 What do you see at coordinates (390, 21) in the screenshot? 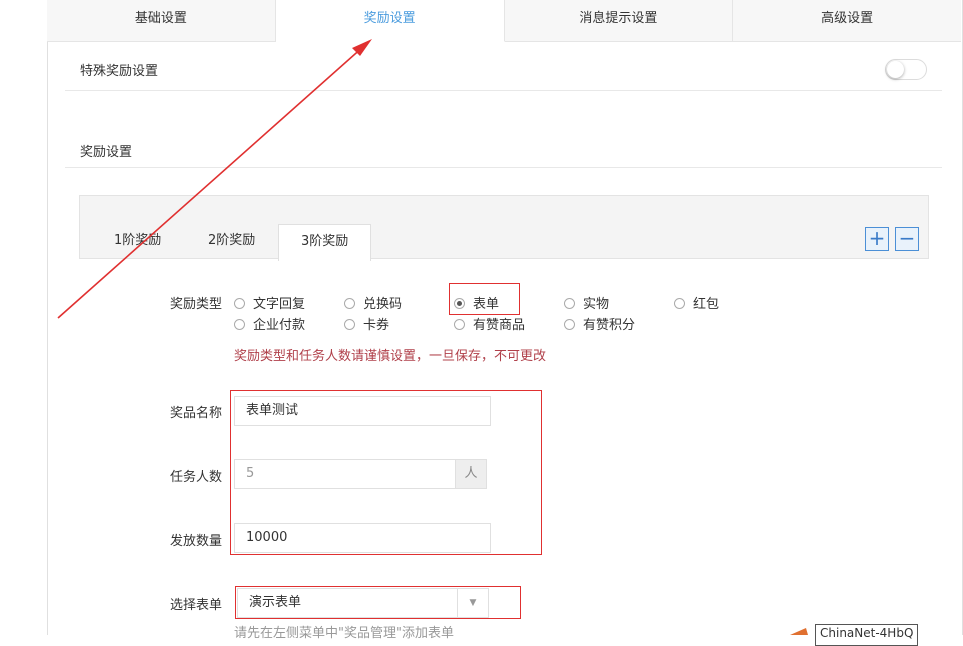
I see `tab-reward-settings: 奖励设置` at bounding box center [390, 21].